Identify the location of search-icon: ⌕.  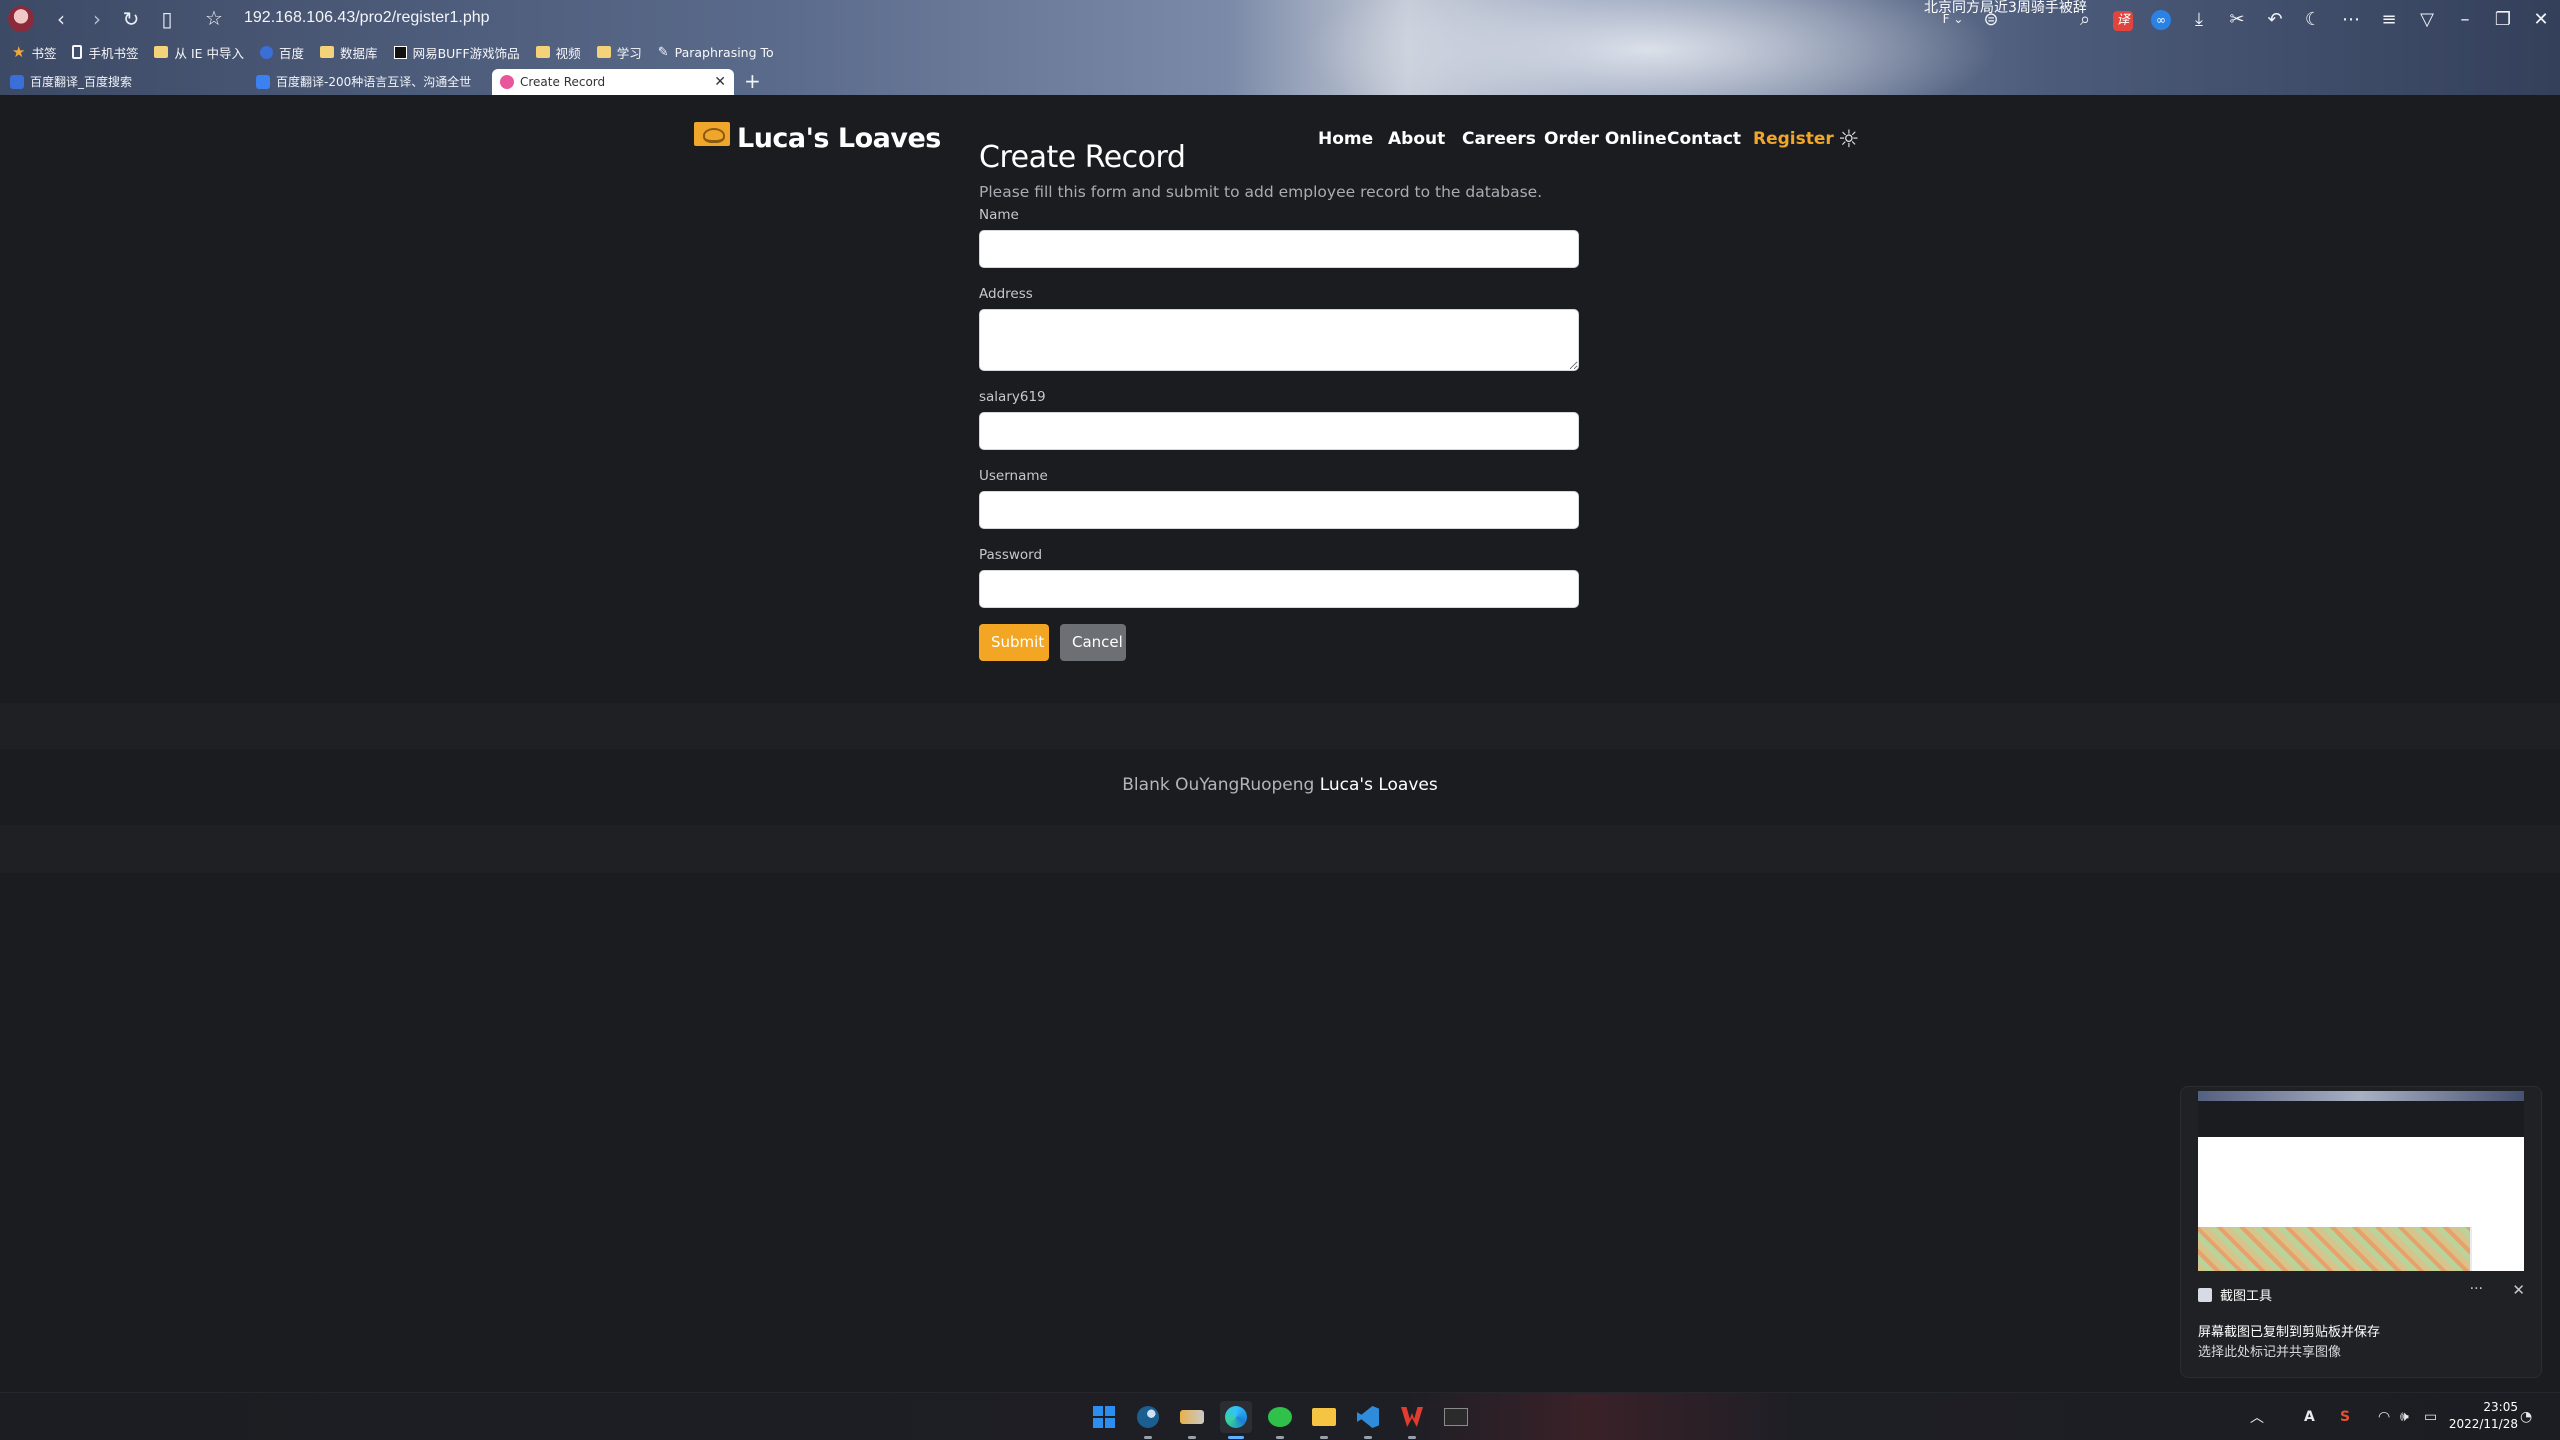
(2085, 19).